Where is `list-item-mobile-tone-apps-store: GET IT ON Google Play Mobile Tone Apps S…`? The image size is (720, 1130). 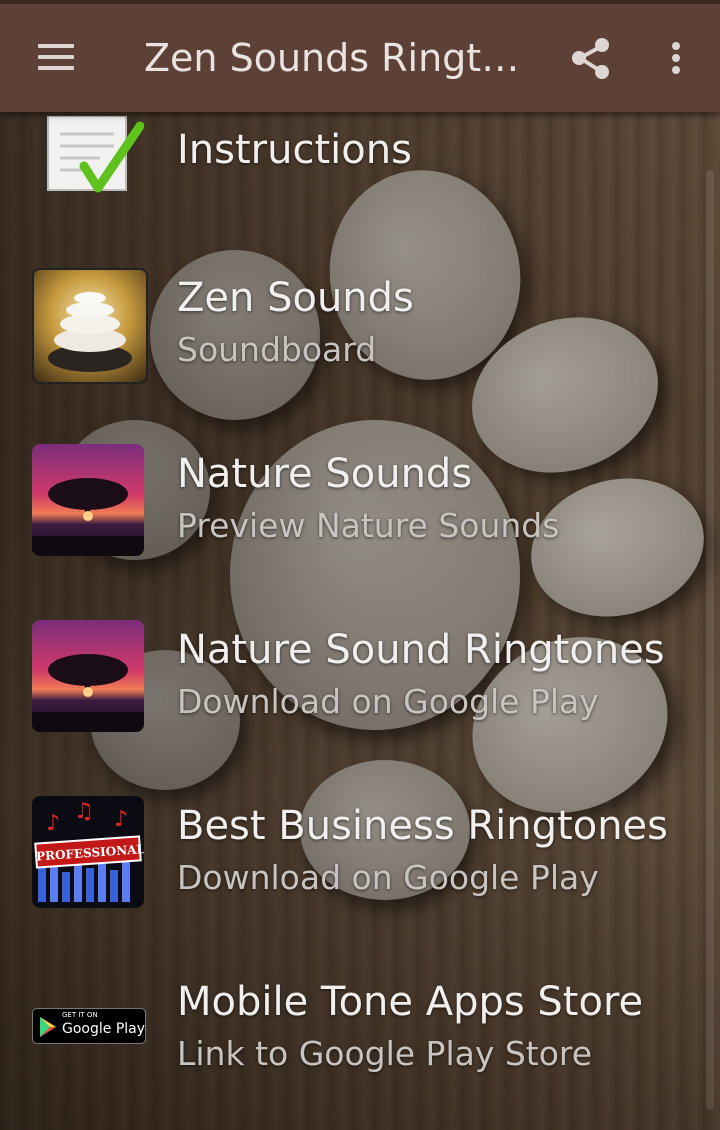
list-item-mobile-tone-apps-store: GET IT ON Google Play Mobile Tone Apps S… is located at coordinates (353, 1026).